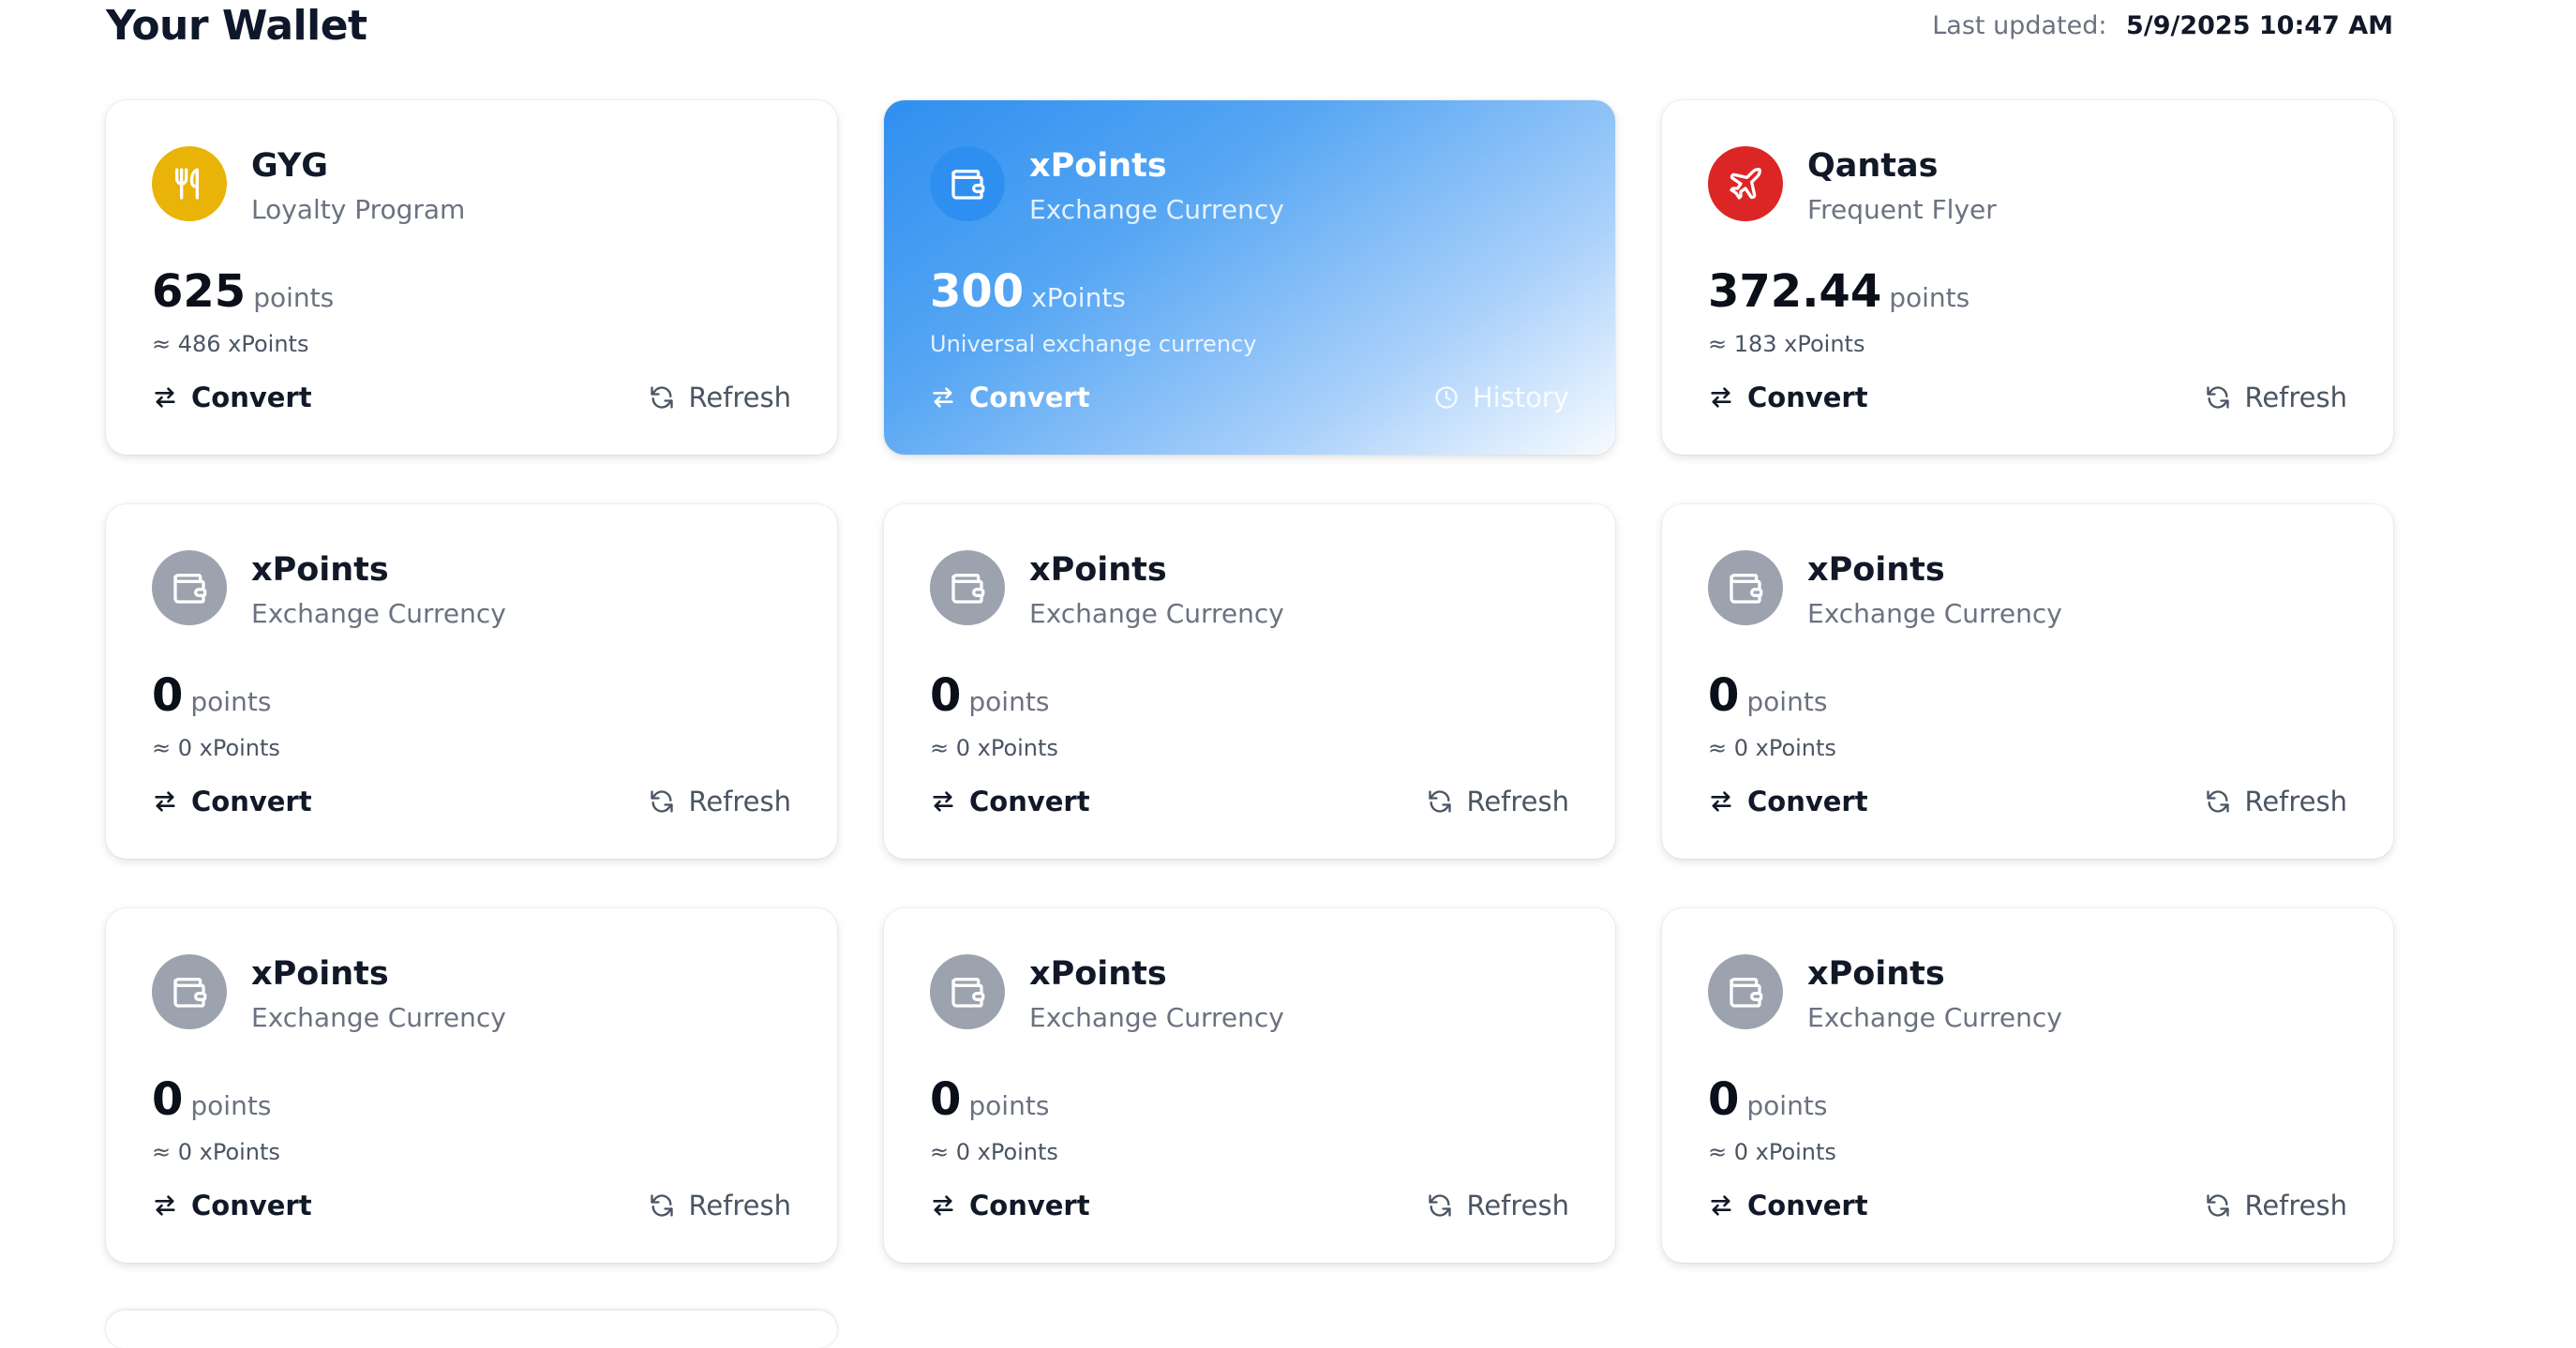 The image size is (2576, 1348). I want to click on card-approx: ≈ 183 xPoints, so click(1786, 344).